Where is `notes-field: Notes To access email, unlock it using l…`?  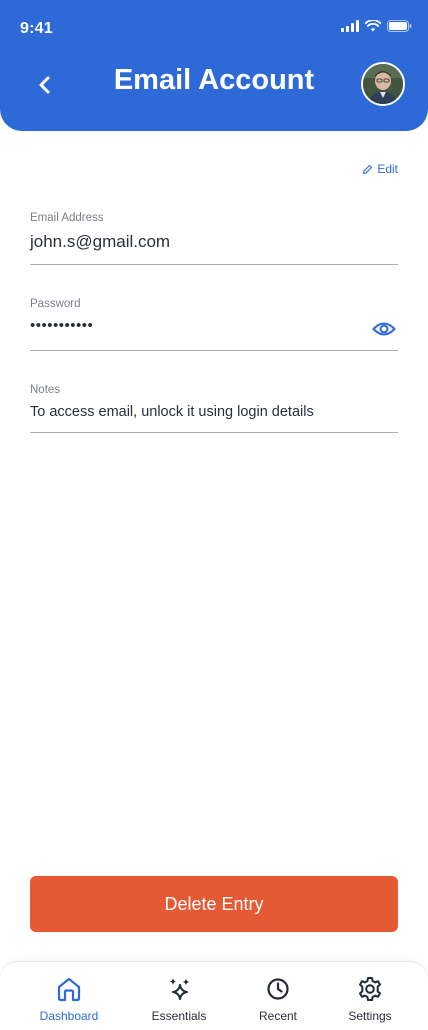 notes-field: Notes To access email, unlock it using l… is located at coordinates (214, 407).